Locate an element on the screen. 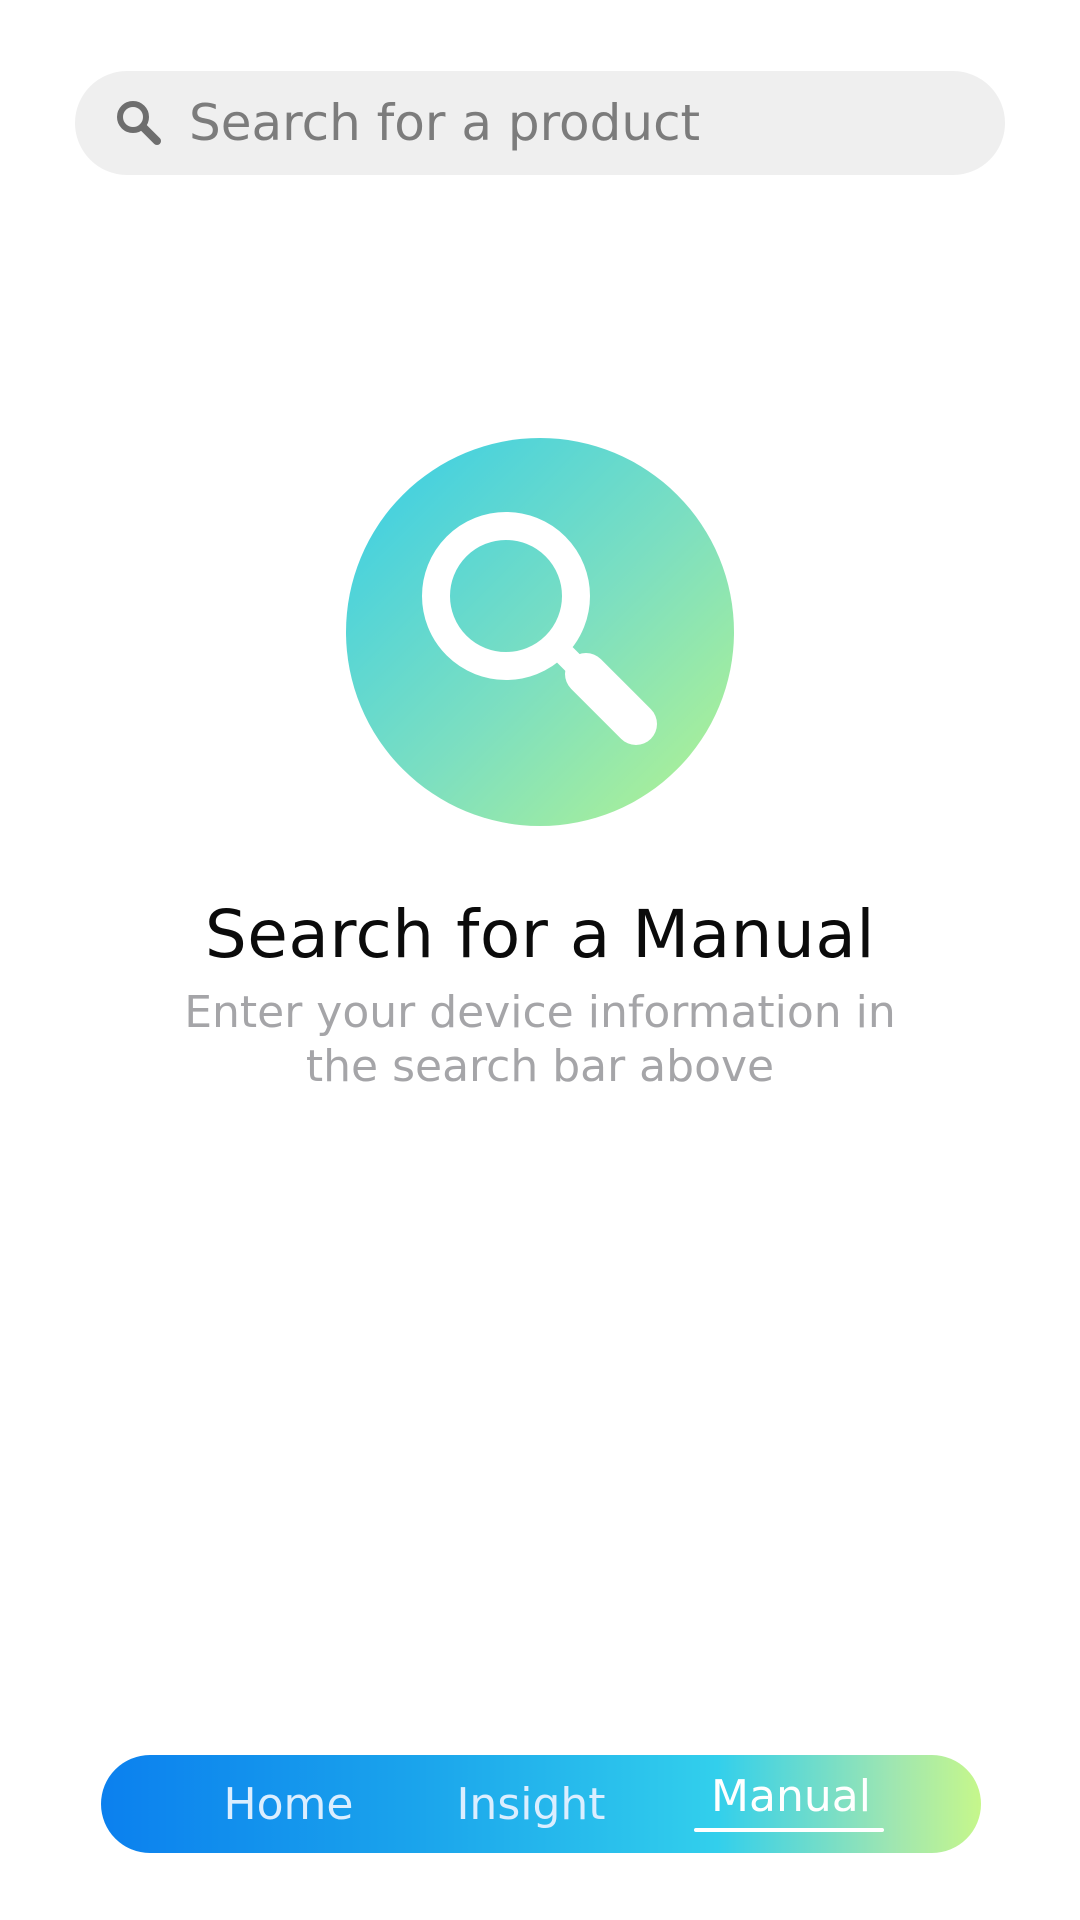  search-input is located at coordinates (569, 123).